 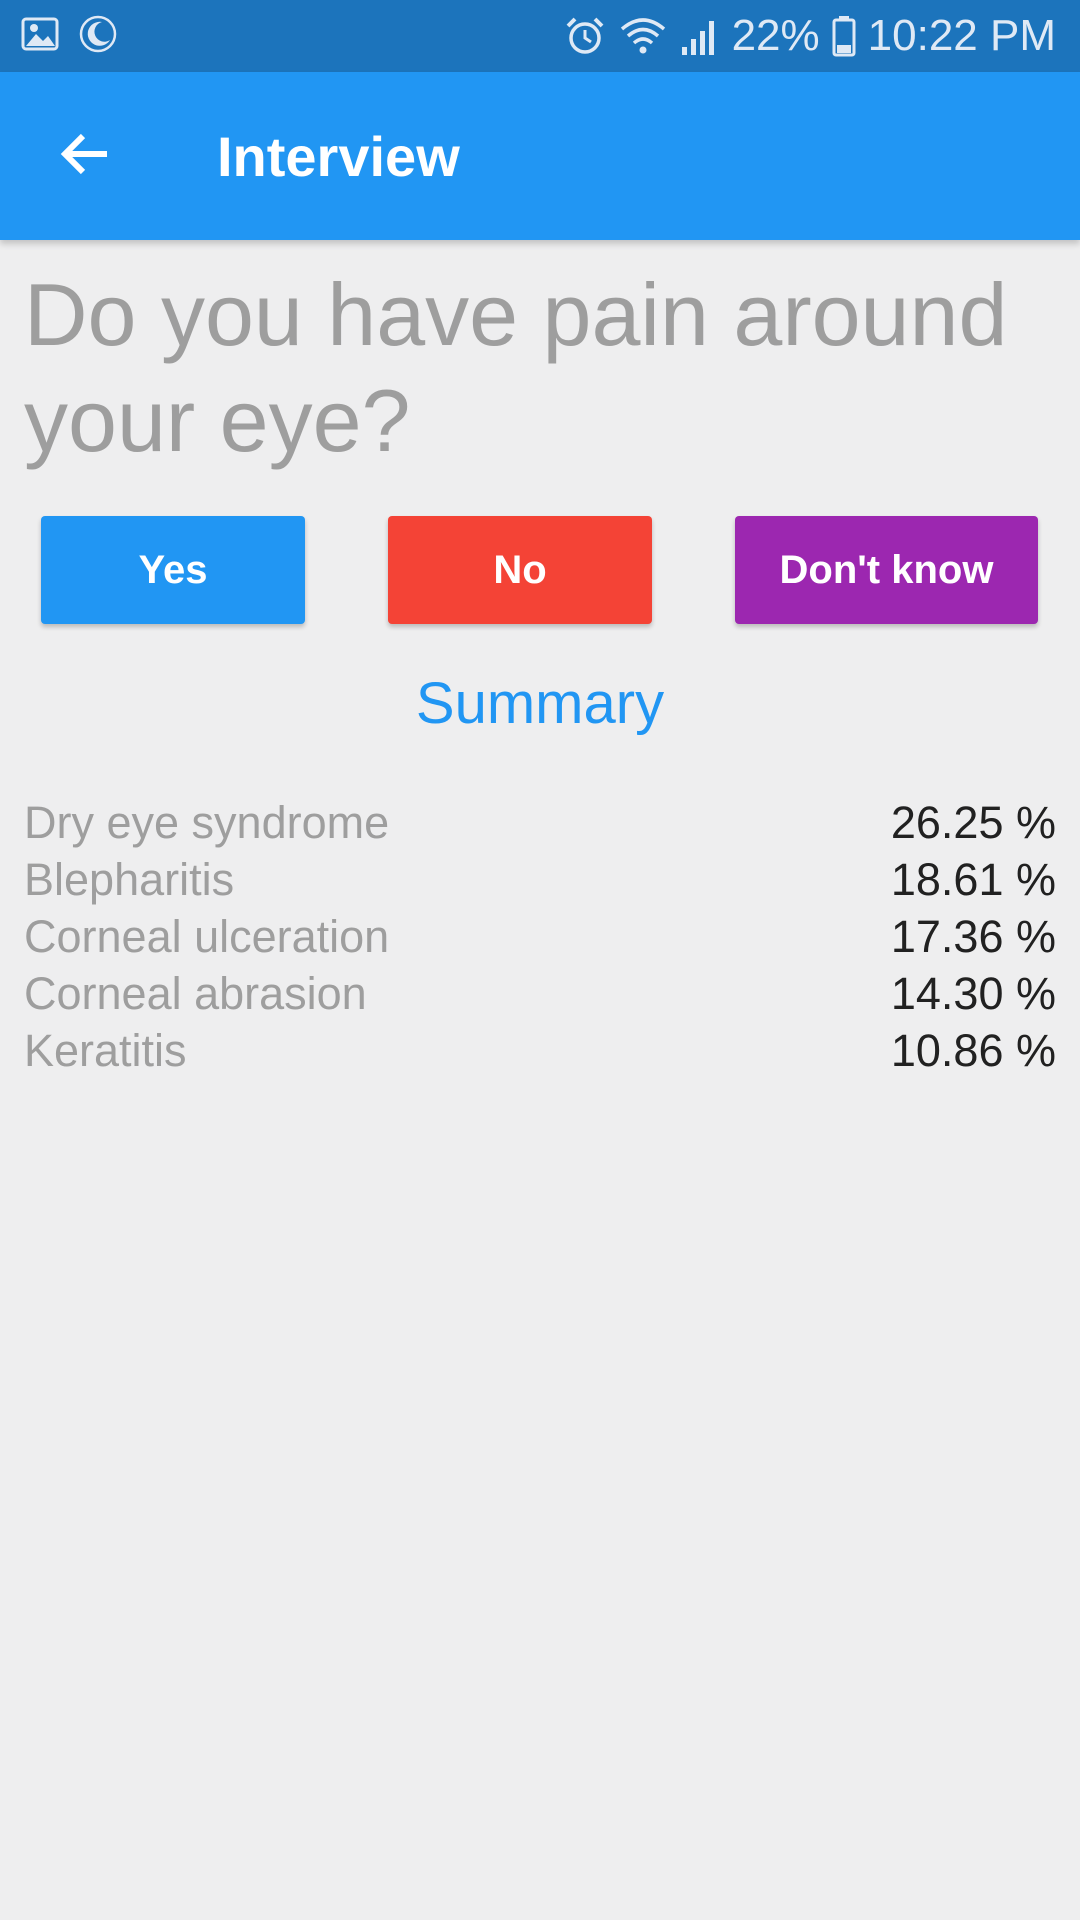 I want to click on status-time: 10:22 PM, so click(x=961, y=35).